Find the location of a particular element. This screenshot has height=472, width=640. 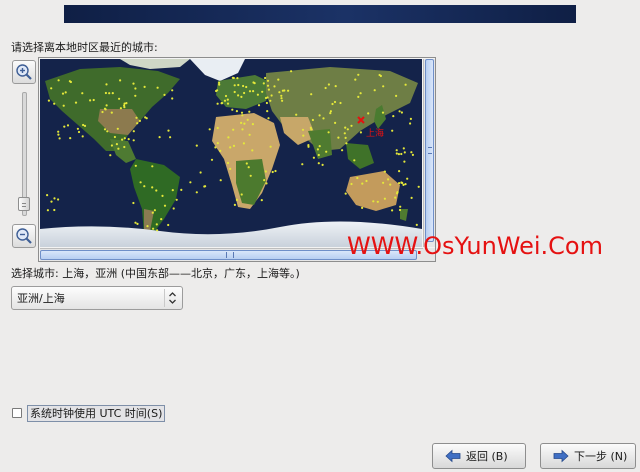

map-vertical-scrollbar is located at coordinates (429, 153).